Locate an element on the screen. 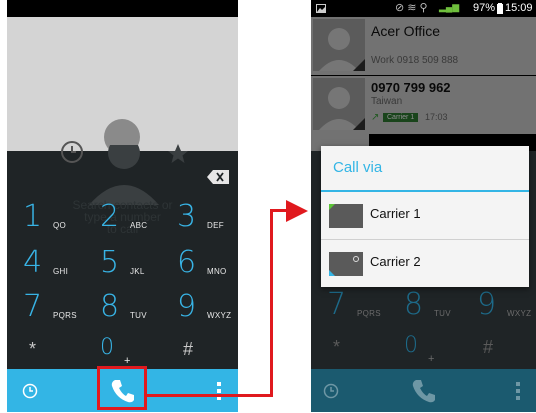 Image resolution: width=536 pixels, height=413 pixels. image-notification-icon is located at coordinates (321, 8).